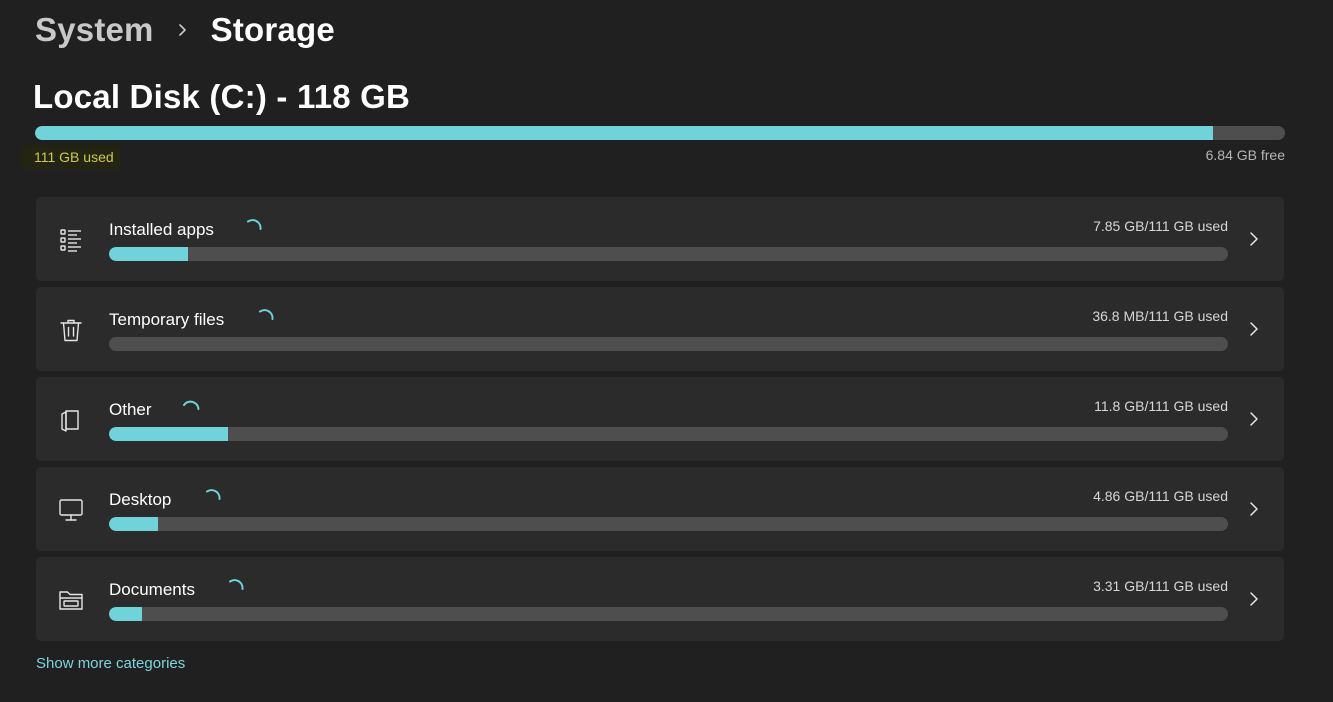 The width and height of the screenshot is (1333, 702). What do you see at coordinates (1161, 406) in the screenshot?
I see `category-amount: 11.8 GB/111 GB used` at bounding box center [1161, 406].